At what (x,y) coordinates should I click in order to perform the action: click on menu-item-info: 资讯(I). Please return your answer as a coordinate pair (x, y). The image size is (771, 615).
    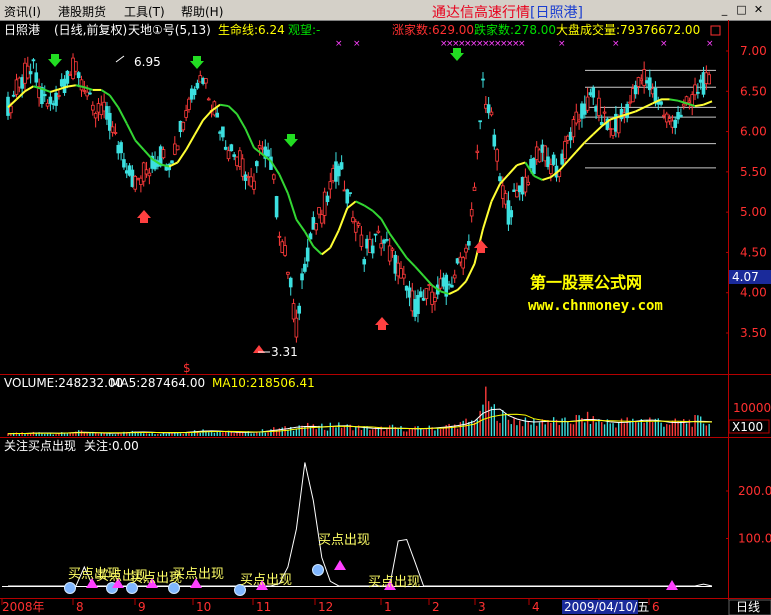
    Looking at the image, I should click on (22, 11).